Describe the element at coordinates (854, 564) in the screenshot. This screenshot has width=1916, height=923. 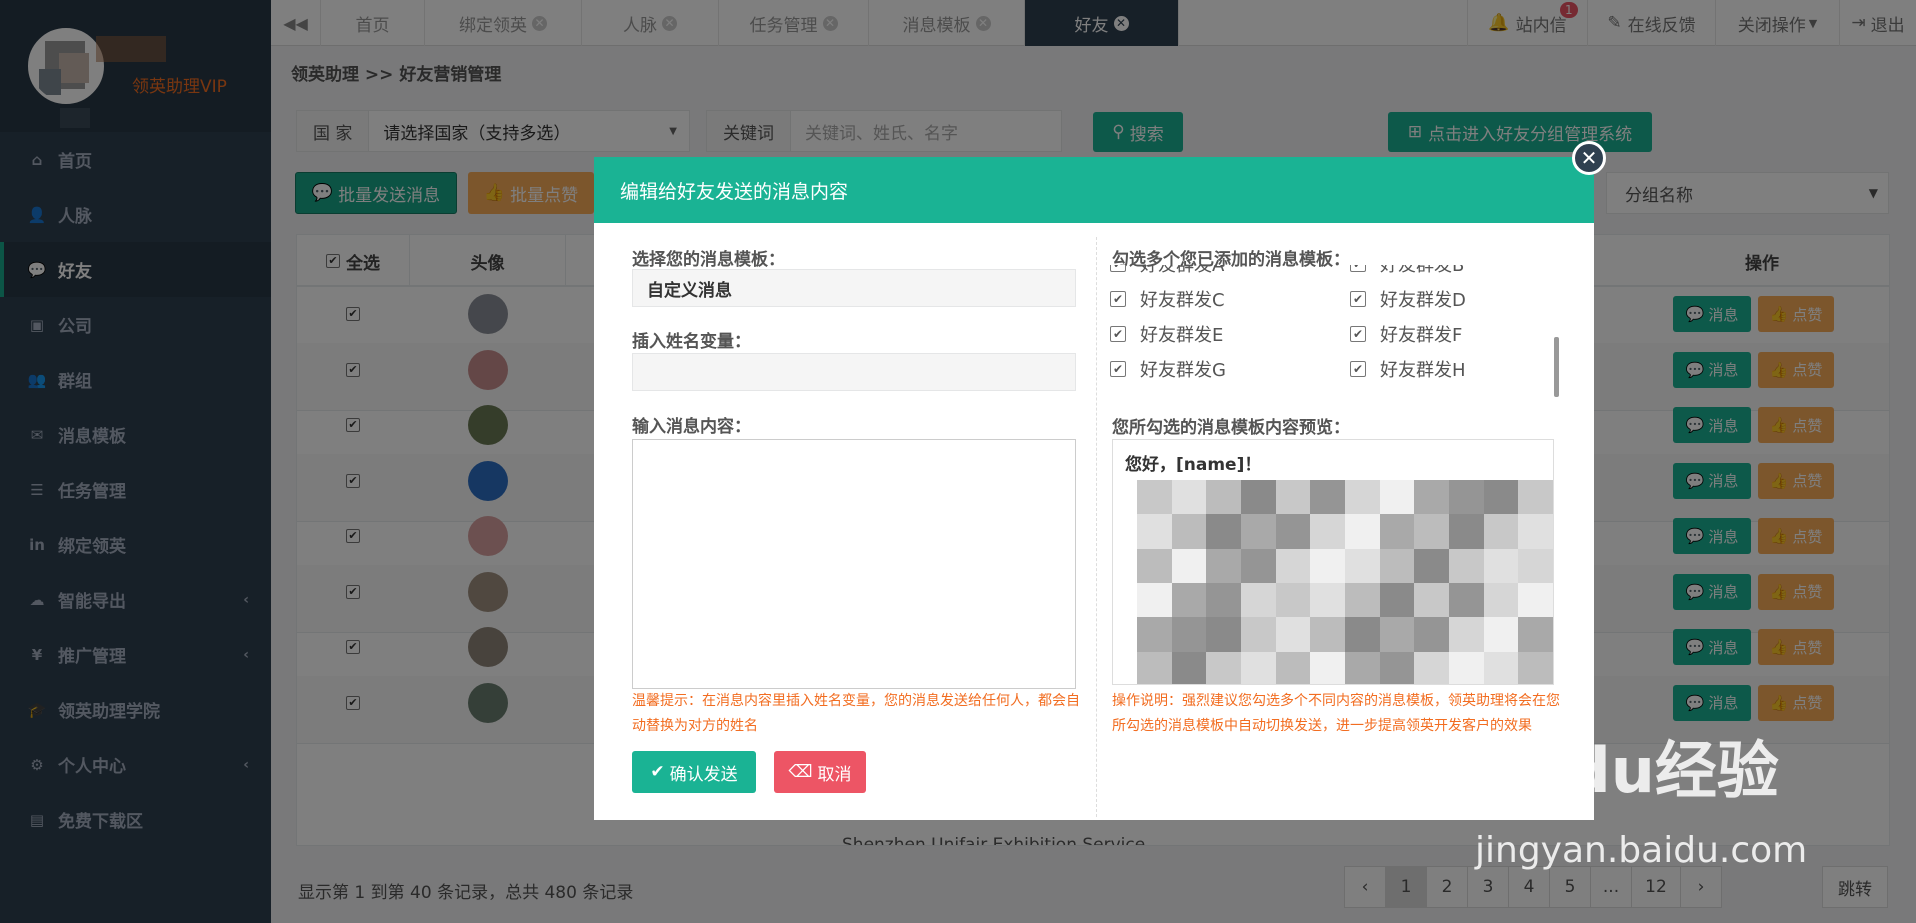
I see `message-content-textarea` at that location.